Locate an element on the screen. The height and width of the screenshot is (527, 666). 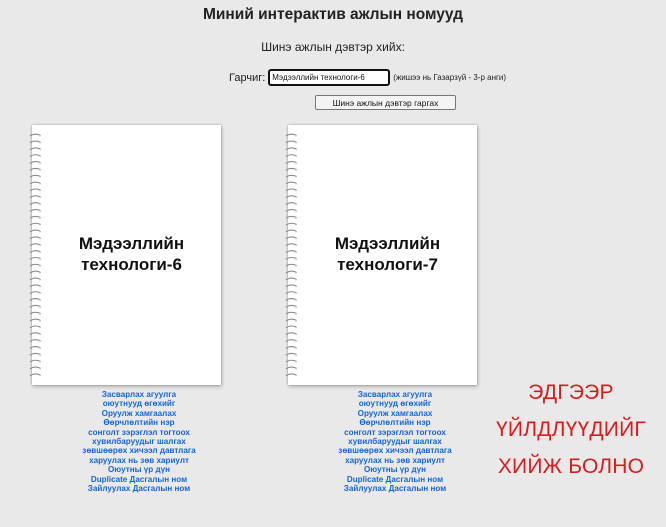
new-workbook-heading: Шинэ ажлын дэвтэр хийх: is located at coordinates (333, 47).